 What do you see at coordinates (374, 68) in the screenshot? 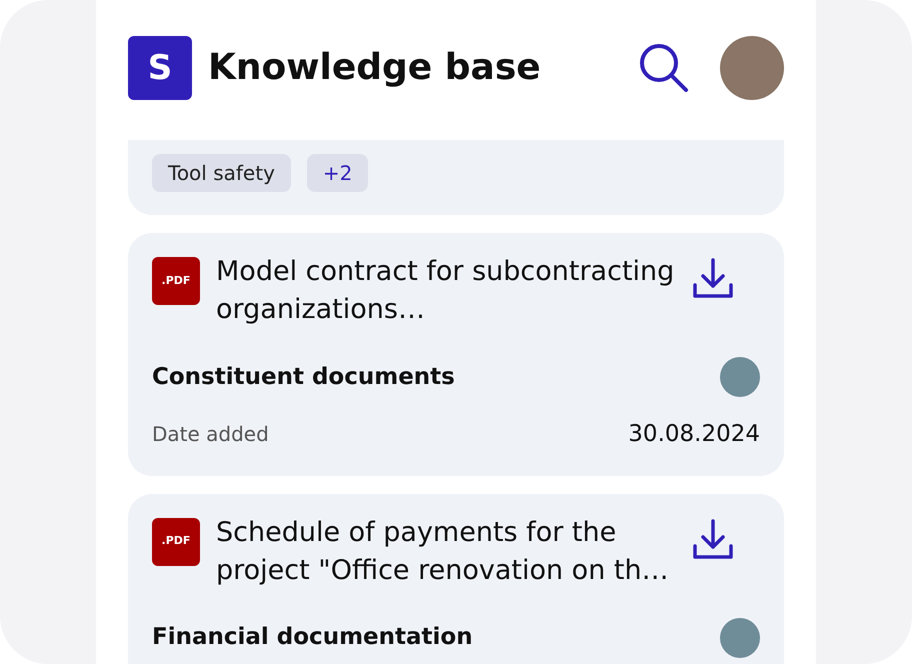
I see `page-title: Knowledge base` at bounding box center [374, 68].